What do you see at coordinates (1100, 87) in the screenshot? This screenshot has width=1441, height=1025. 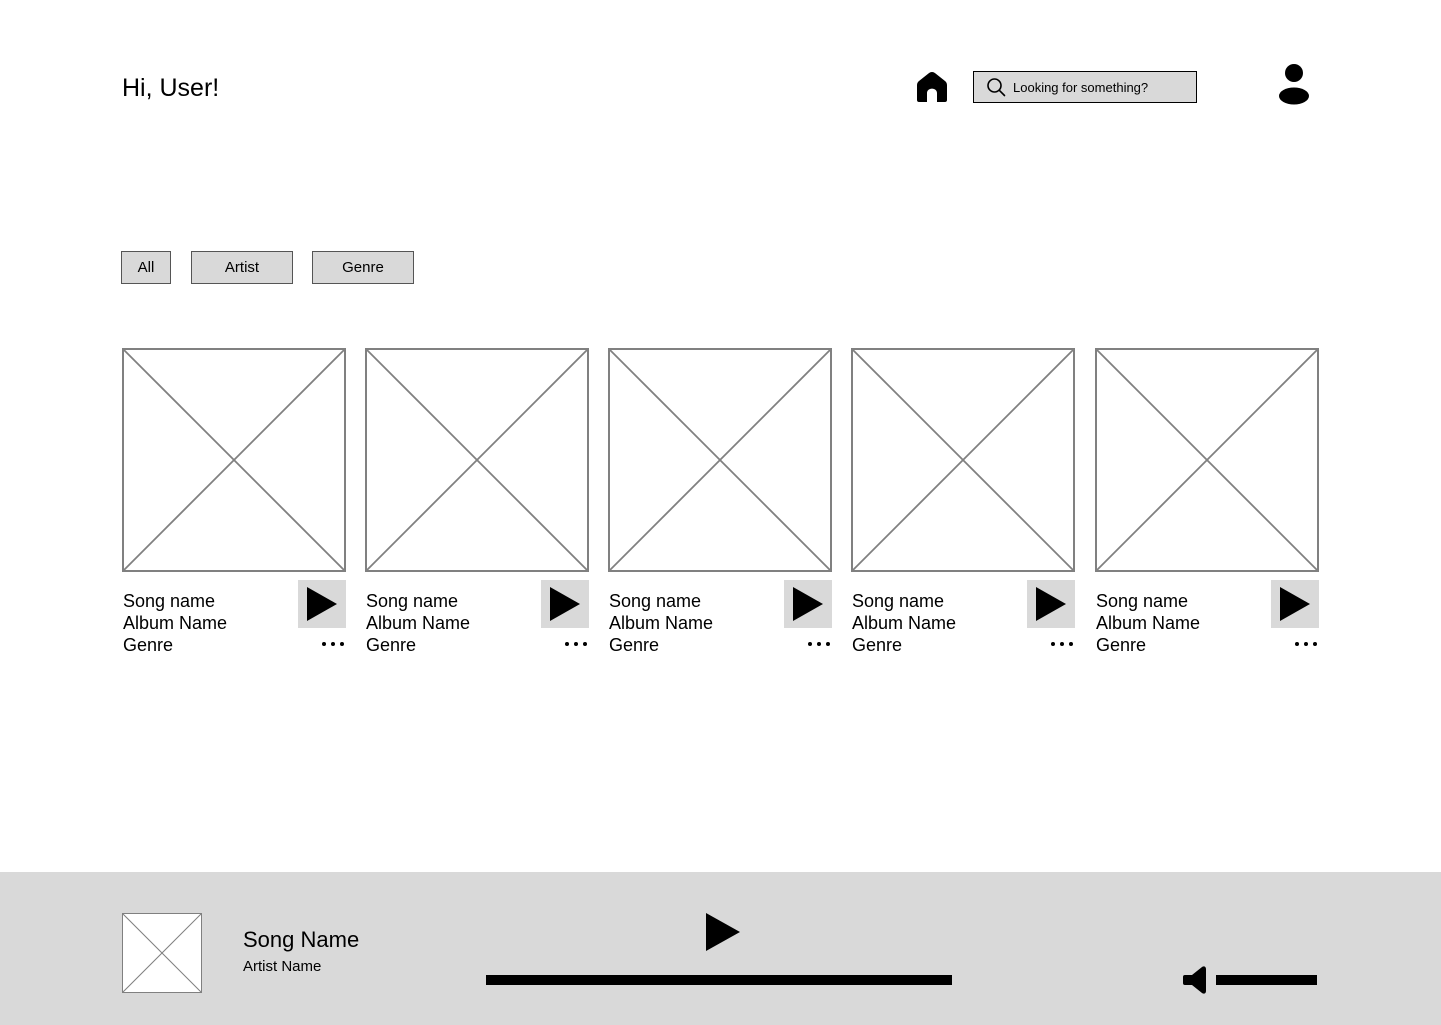 I see `search-input` at bounding box center [1100, 87].